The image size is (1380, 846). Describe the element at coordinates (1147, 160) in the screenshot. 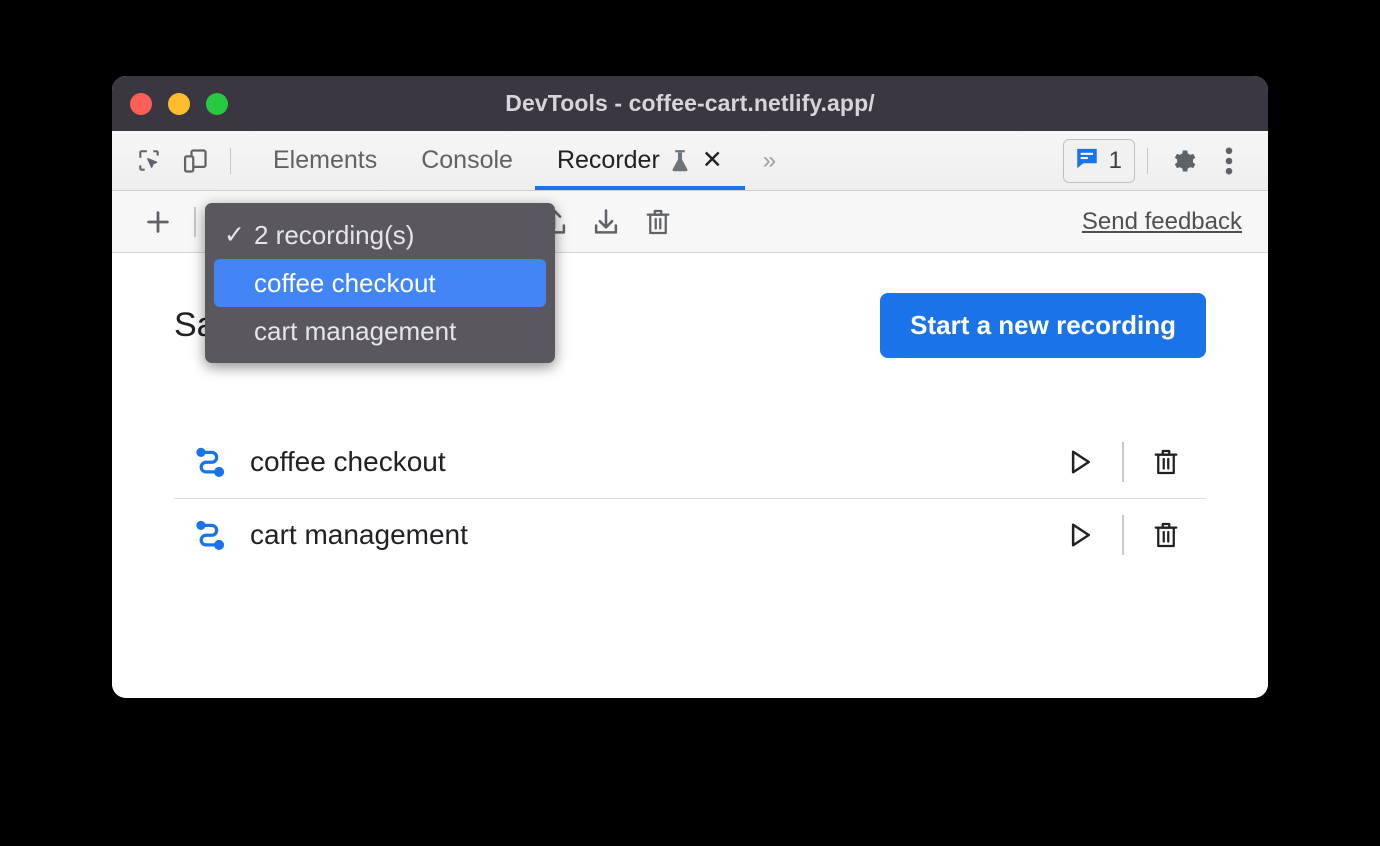

I see `tabbar-right-divider` at that location.